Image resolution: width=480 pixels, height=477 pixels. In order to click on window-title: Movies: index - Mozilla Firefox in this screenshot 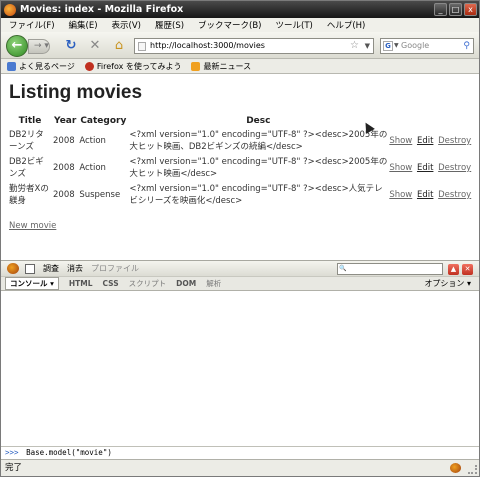, I will do `click(102, 9)`.